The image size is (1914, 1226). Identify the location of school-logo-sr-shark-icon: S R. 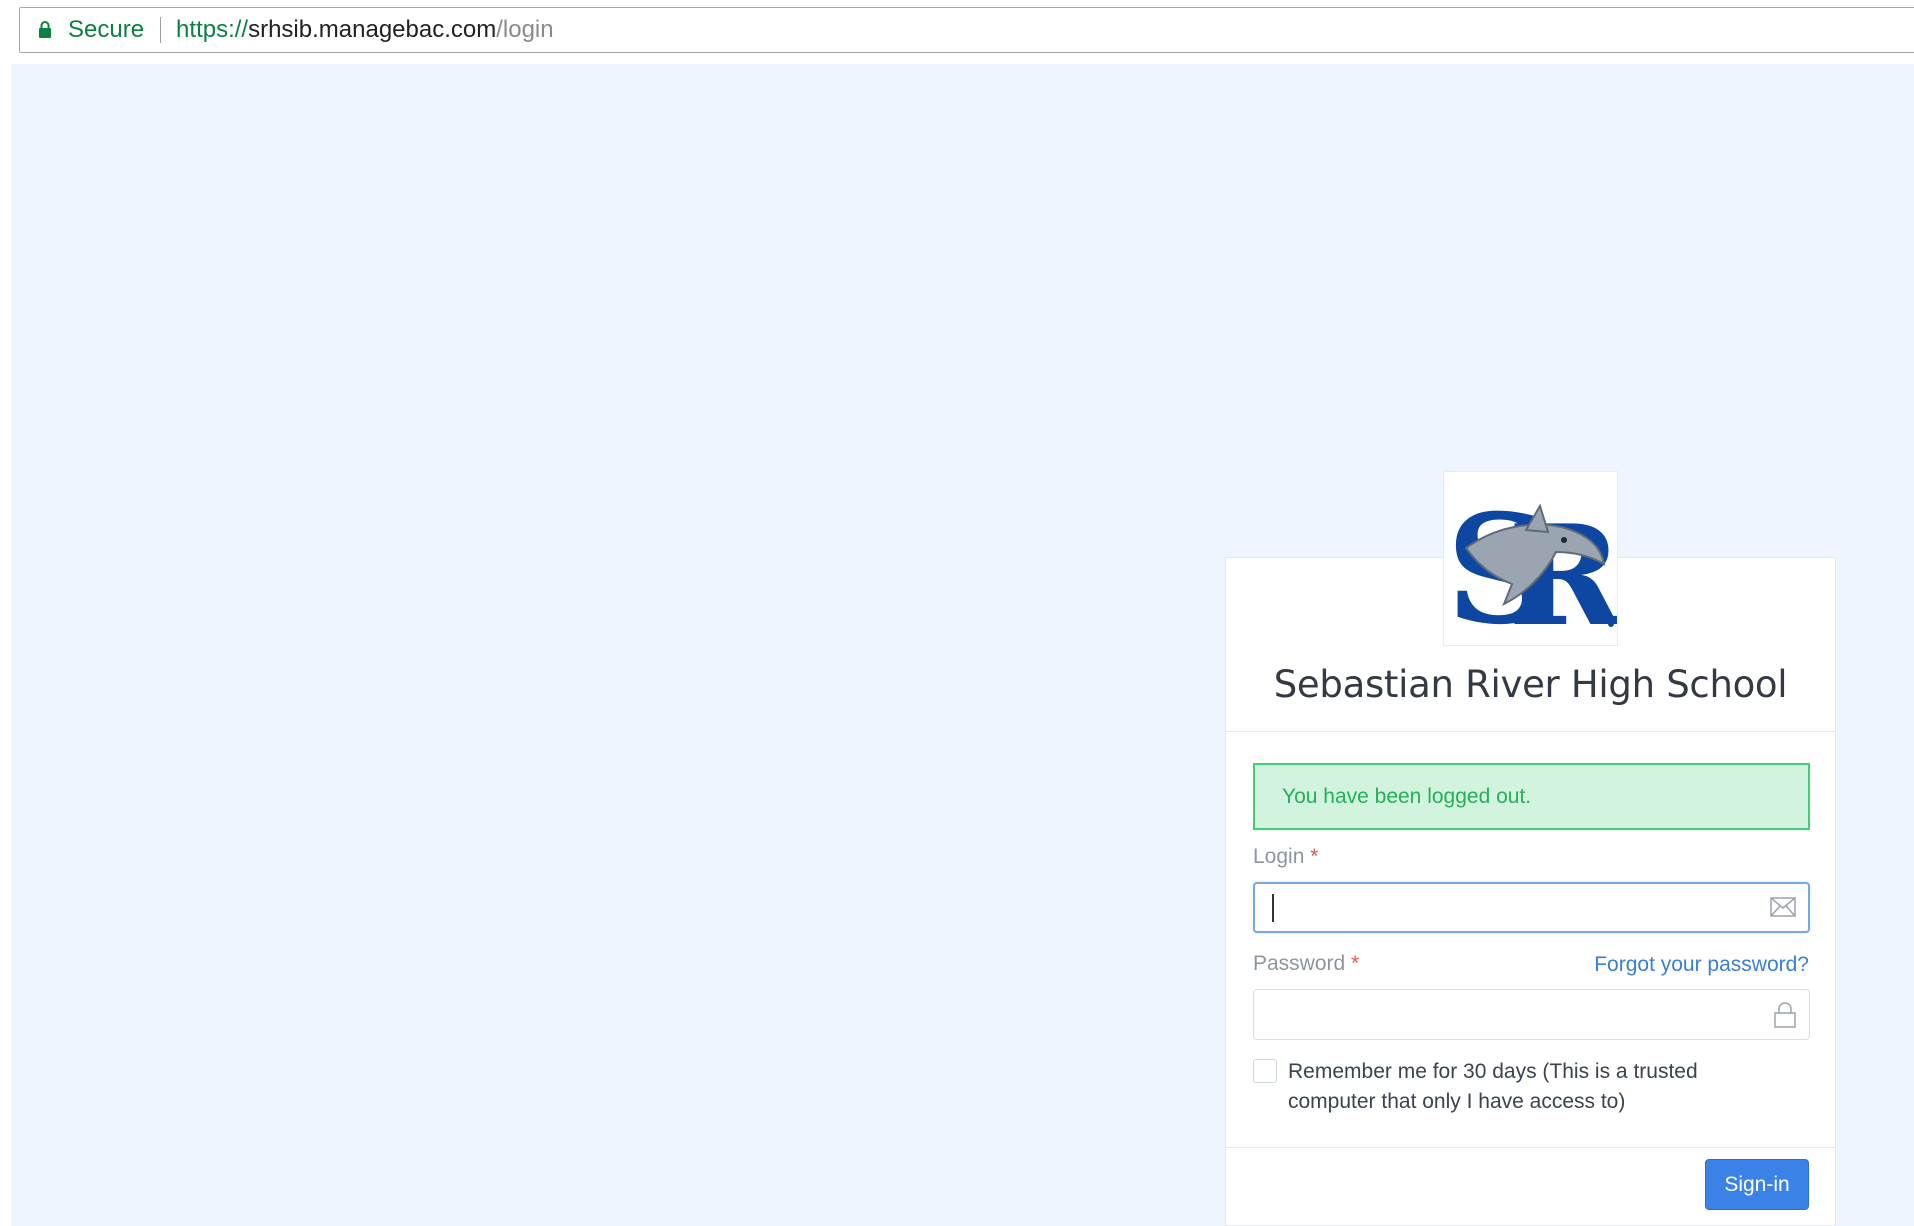
(1531, 563).